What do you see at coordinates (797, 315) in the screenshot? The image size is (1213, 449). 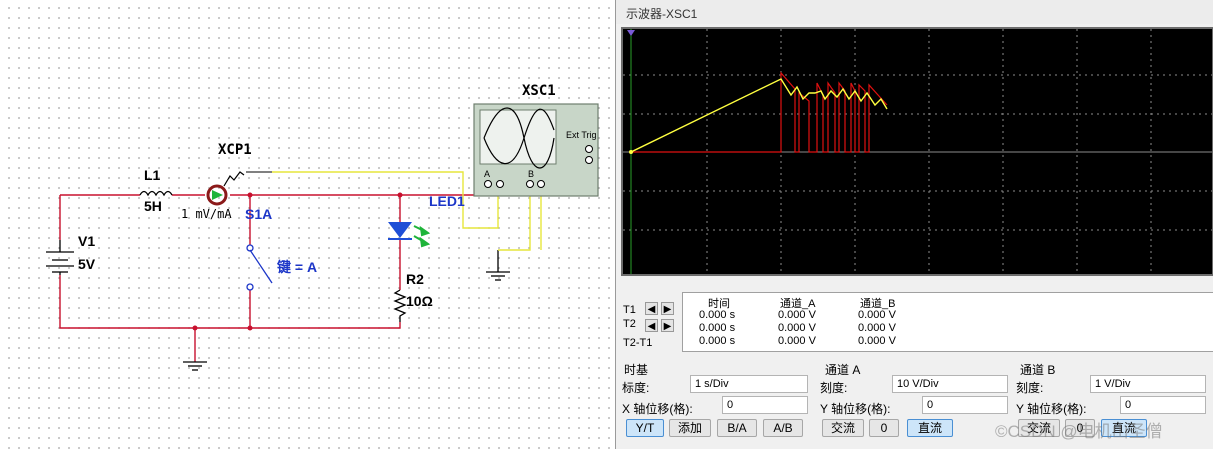 I see `t1-channel-a: 0.000 V` at bounding box center [797, 315].